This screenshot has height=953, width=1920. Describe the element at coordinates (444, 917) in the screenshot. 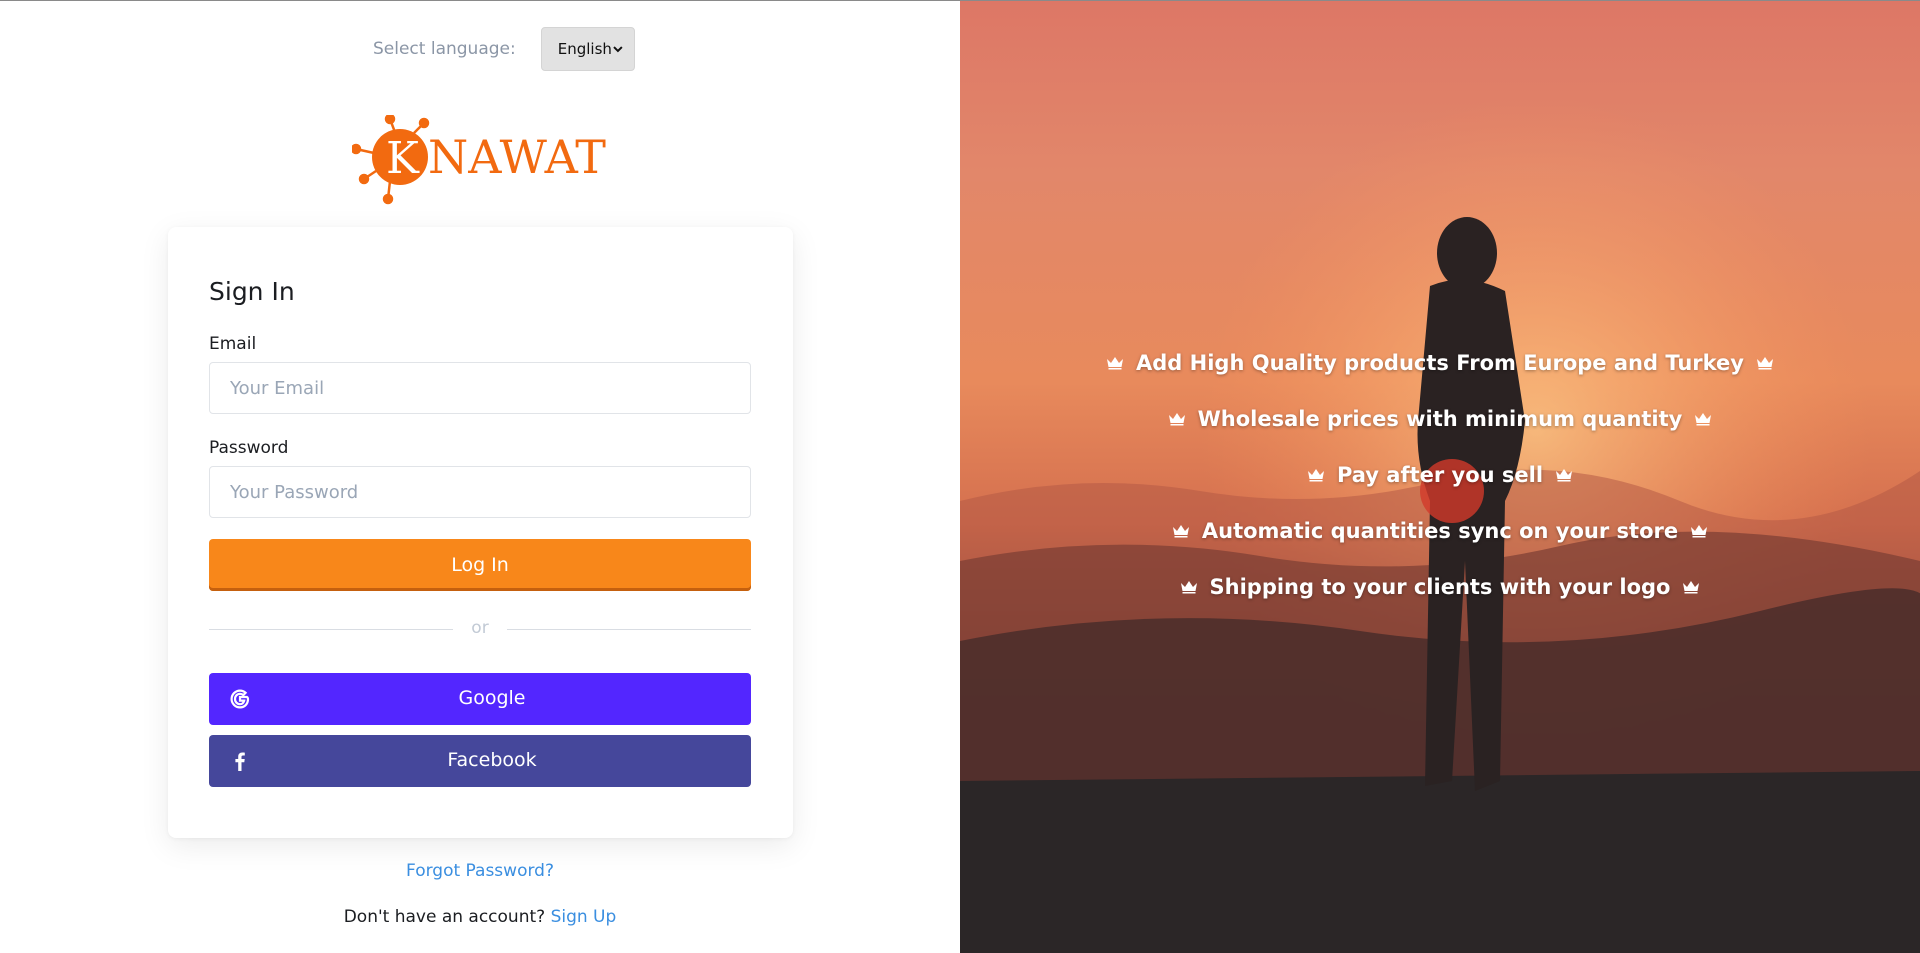

I see `no-account-text: Don't have an account?` at that location.